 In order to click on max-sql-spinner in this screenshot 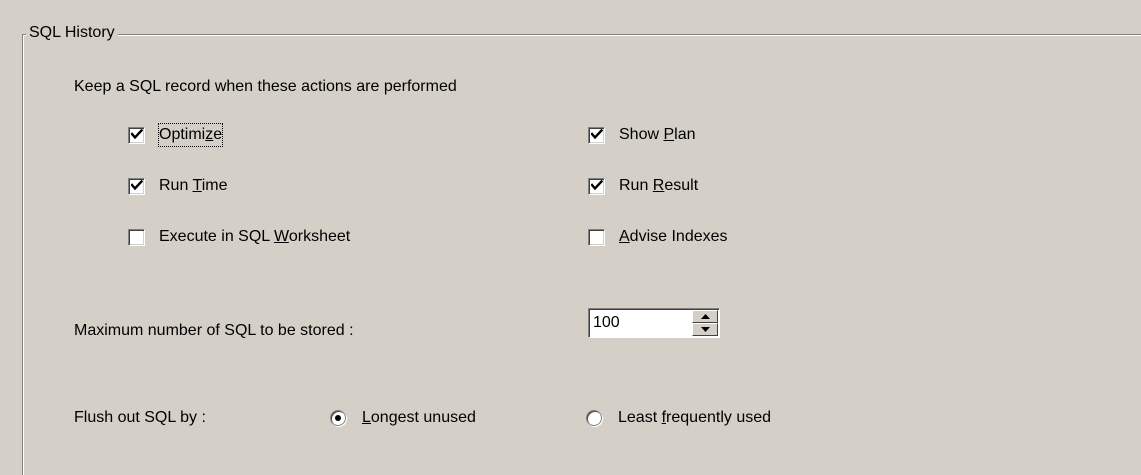, I will do `click(654, 323)`.